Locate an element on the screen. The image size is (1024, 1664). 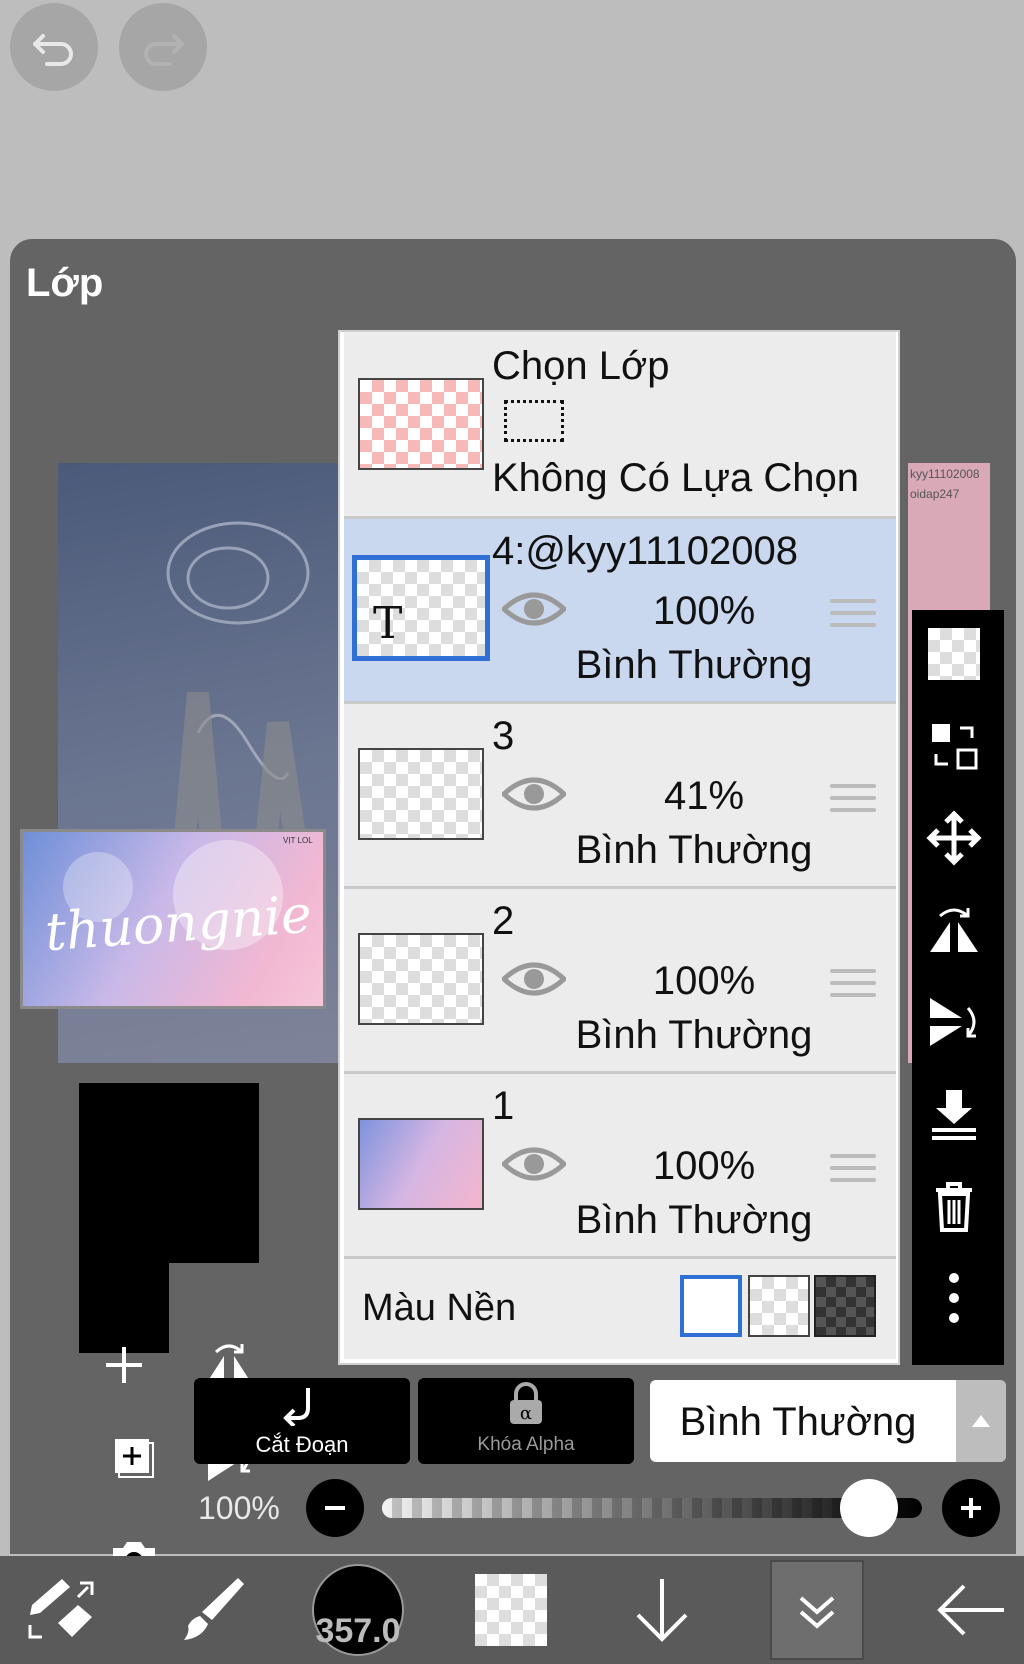
color-swatch-button is located at coordinates (511, 1610).